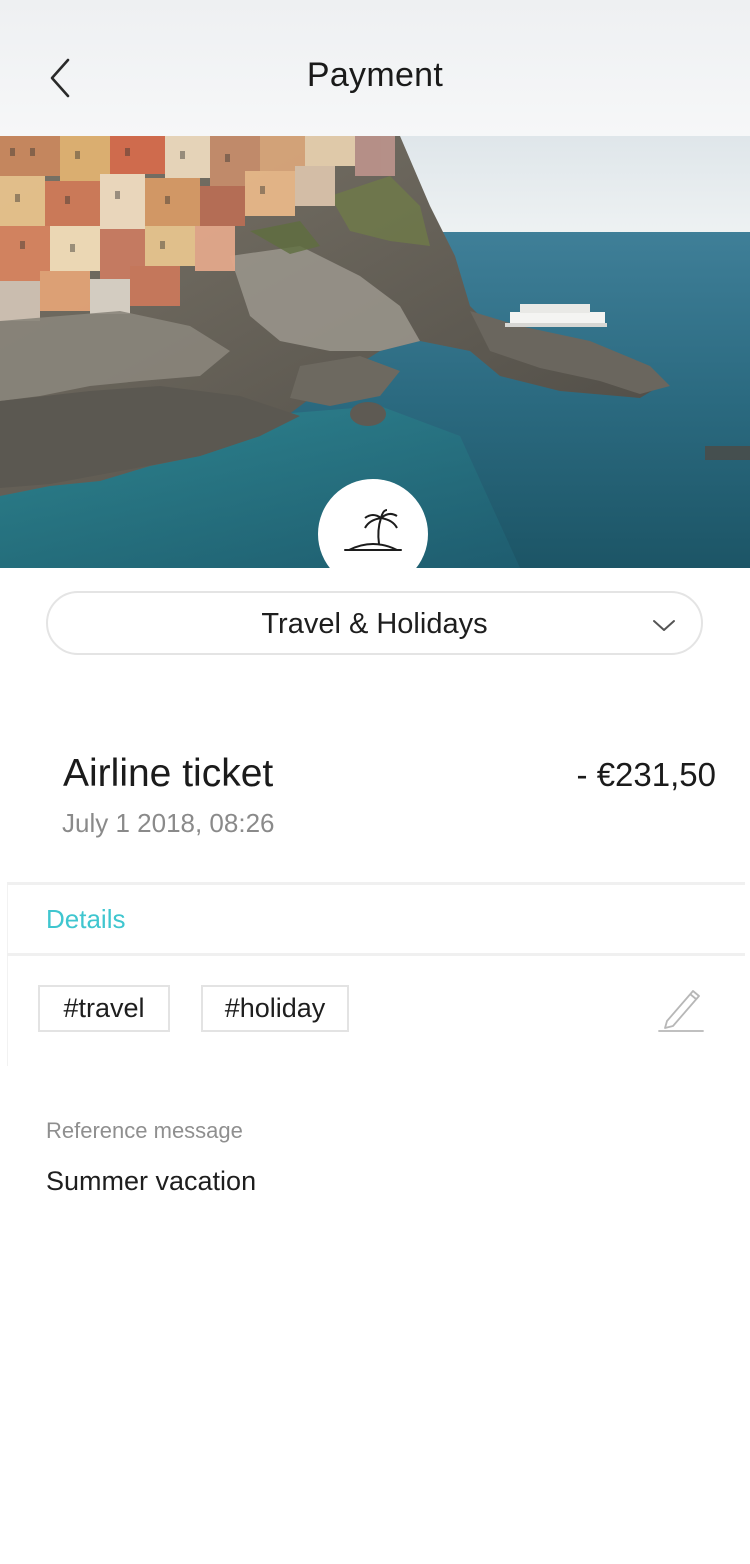 Image resolution: width=750 pixels, height=1564 pixels. I want to click on category-selected-label: Travel & Holidays, so click(374, 624).